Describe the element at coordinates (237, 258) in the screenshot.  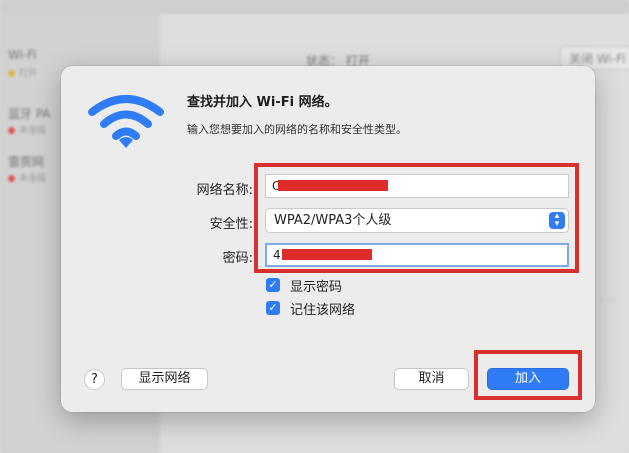
I see `password-label: 密码:` at that location.